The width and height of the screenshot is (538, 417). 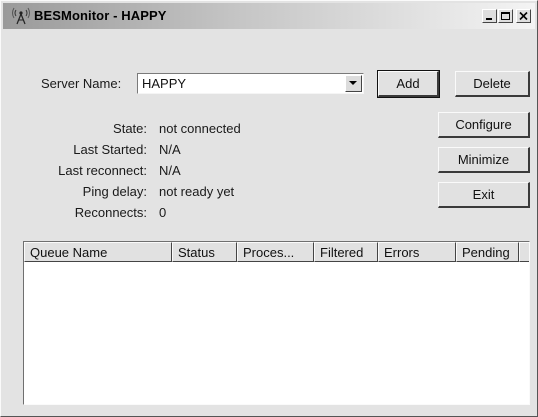 What do you see at coordinates (102, 170) in the screenshot?
I see `last-reconnect-label: Last reconnect:` at bounding box center [102, 170].